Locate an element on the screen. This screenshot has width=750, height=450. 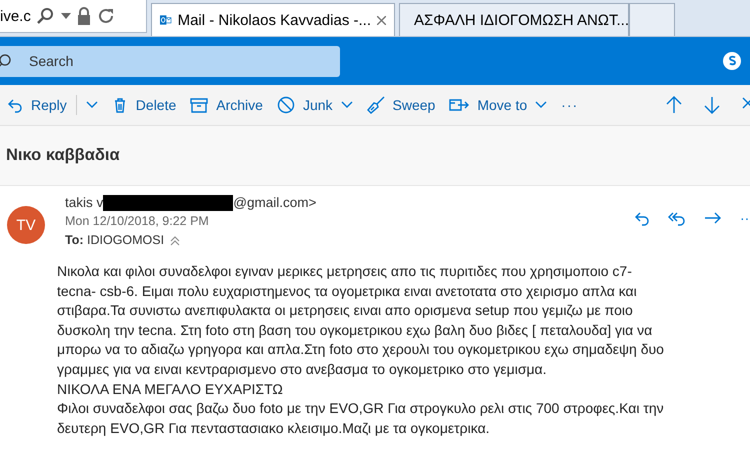
lock-icon is located at coordinates (83, 16).